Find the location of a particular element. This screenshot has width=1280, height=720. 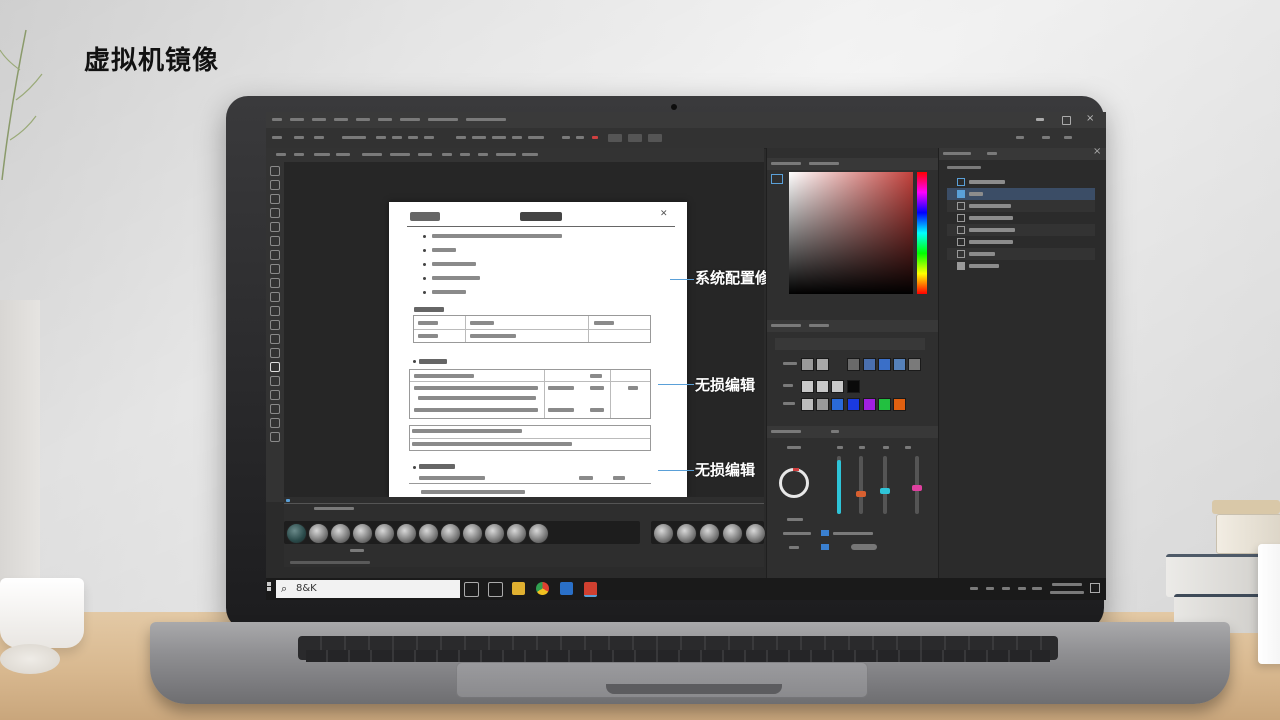

hue-slider is located at coordinates (922, 233).